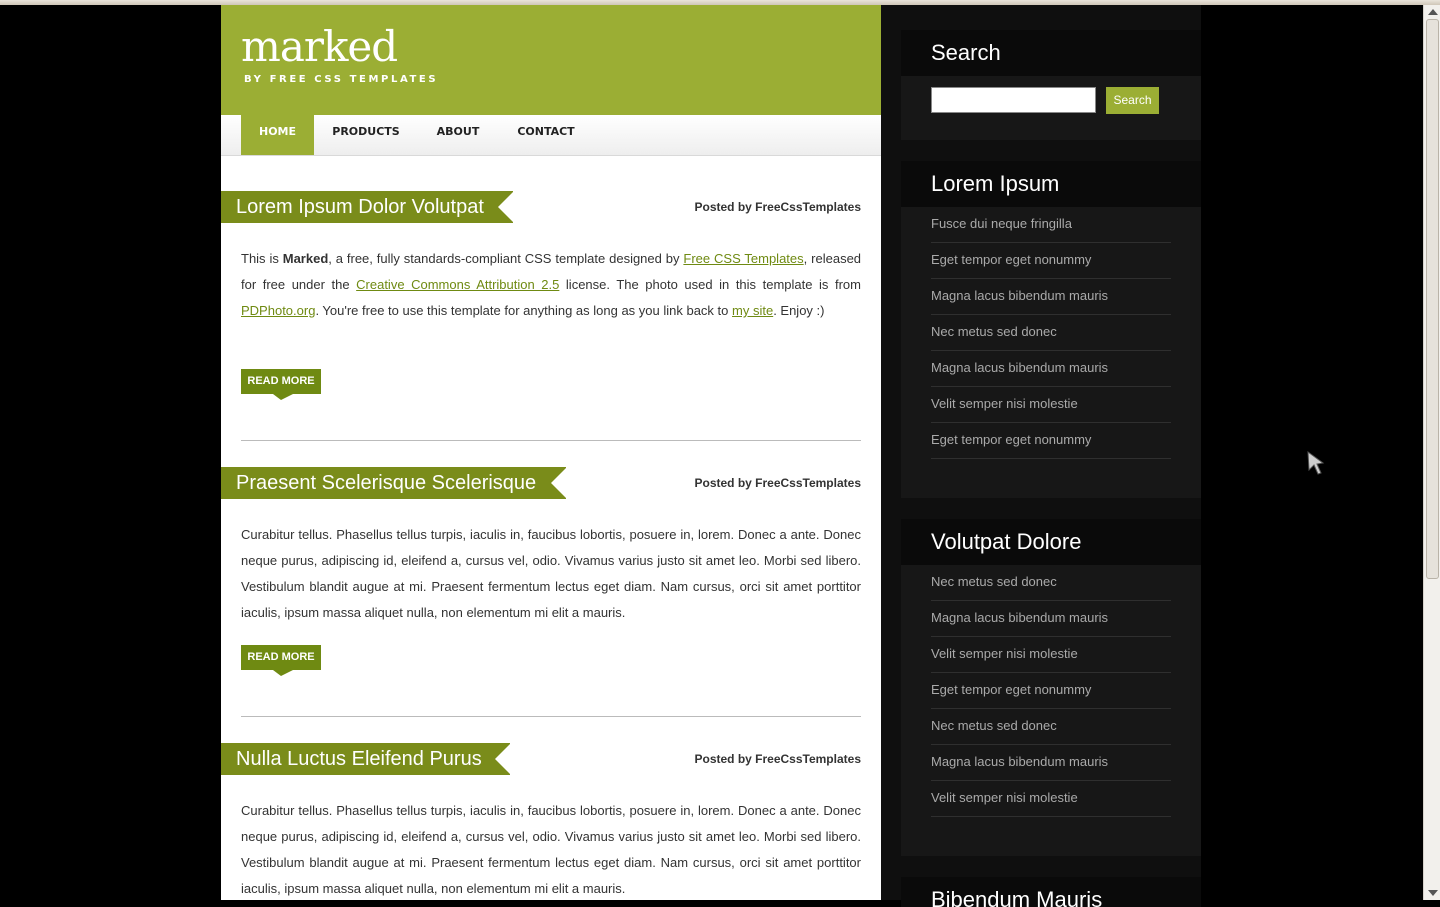 This screenshot has height=907, width=1440. I want to click on scroll-up-arrow-icon, so click(1433, 12).